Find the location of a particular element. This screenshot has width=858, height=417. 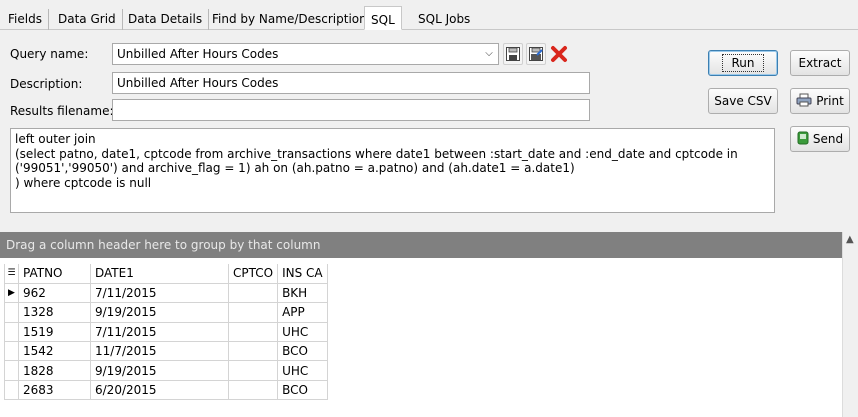

save-csv-button-label: Save CSV is located at coordinates (743, 101).